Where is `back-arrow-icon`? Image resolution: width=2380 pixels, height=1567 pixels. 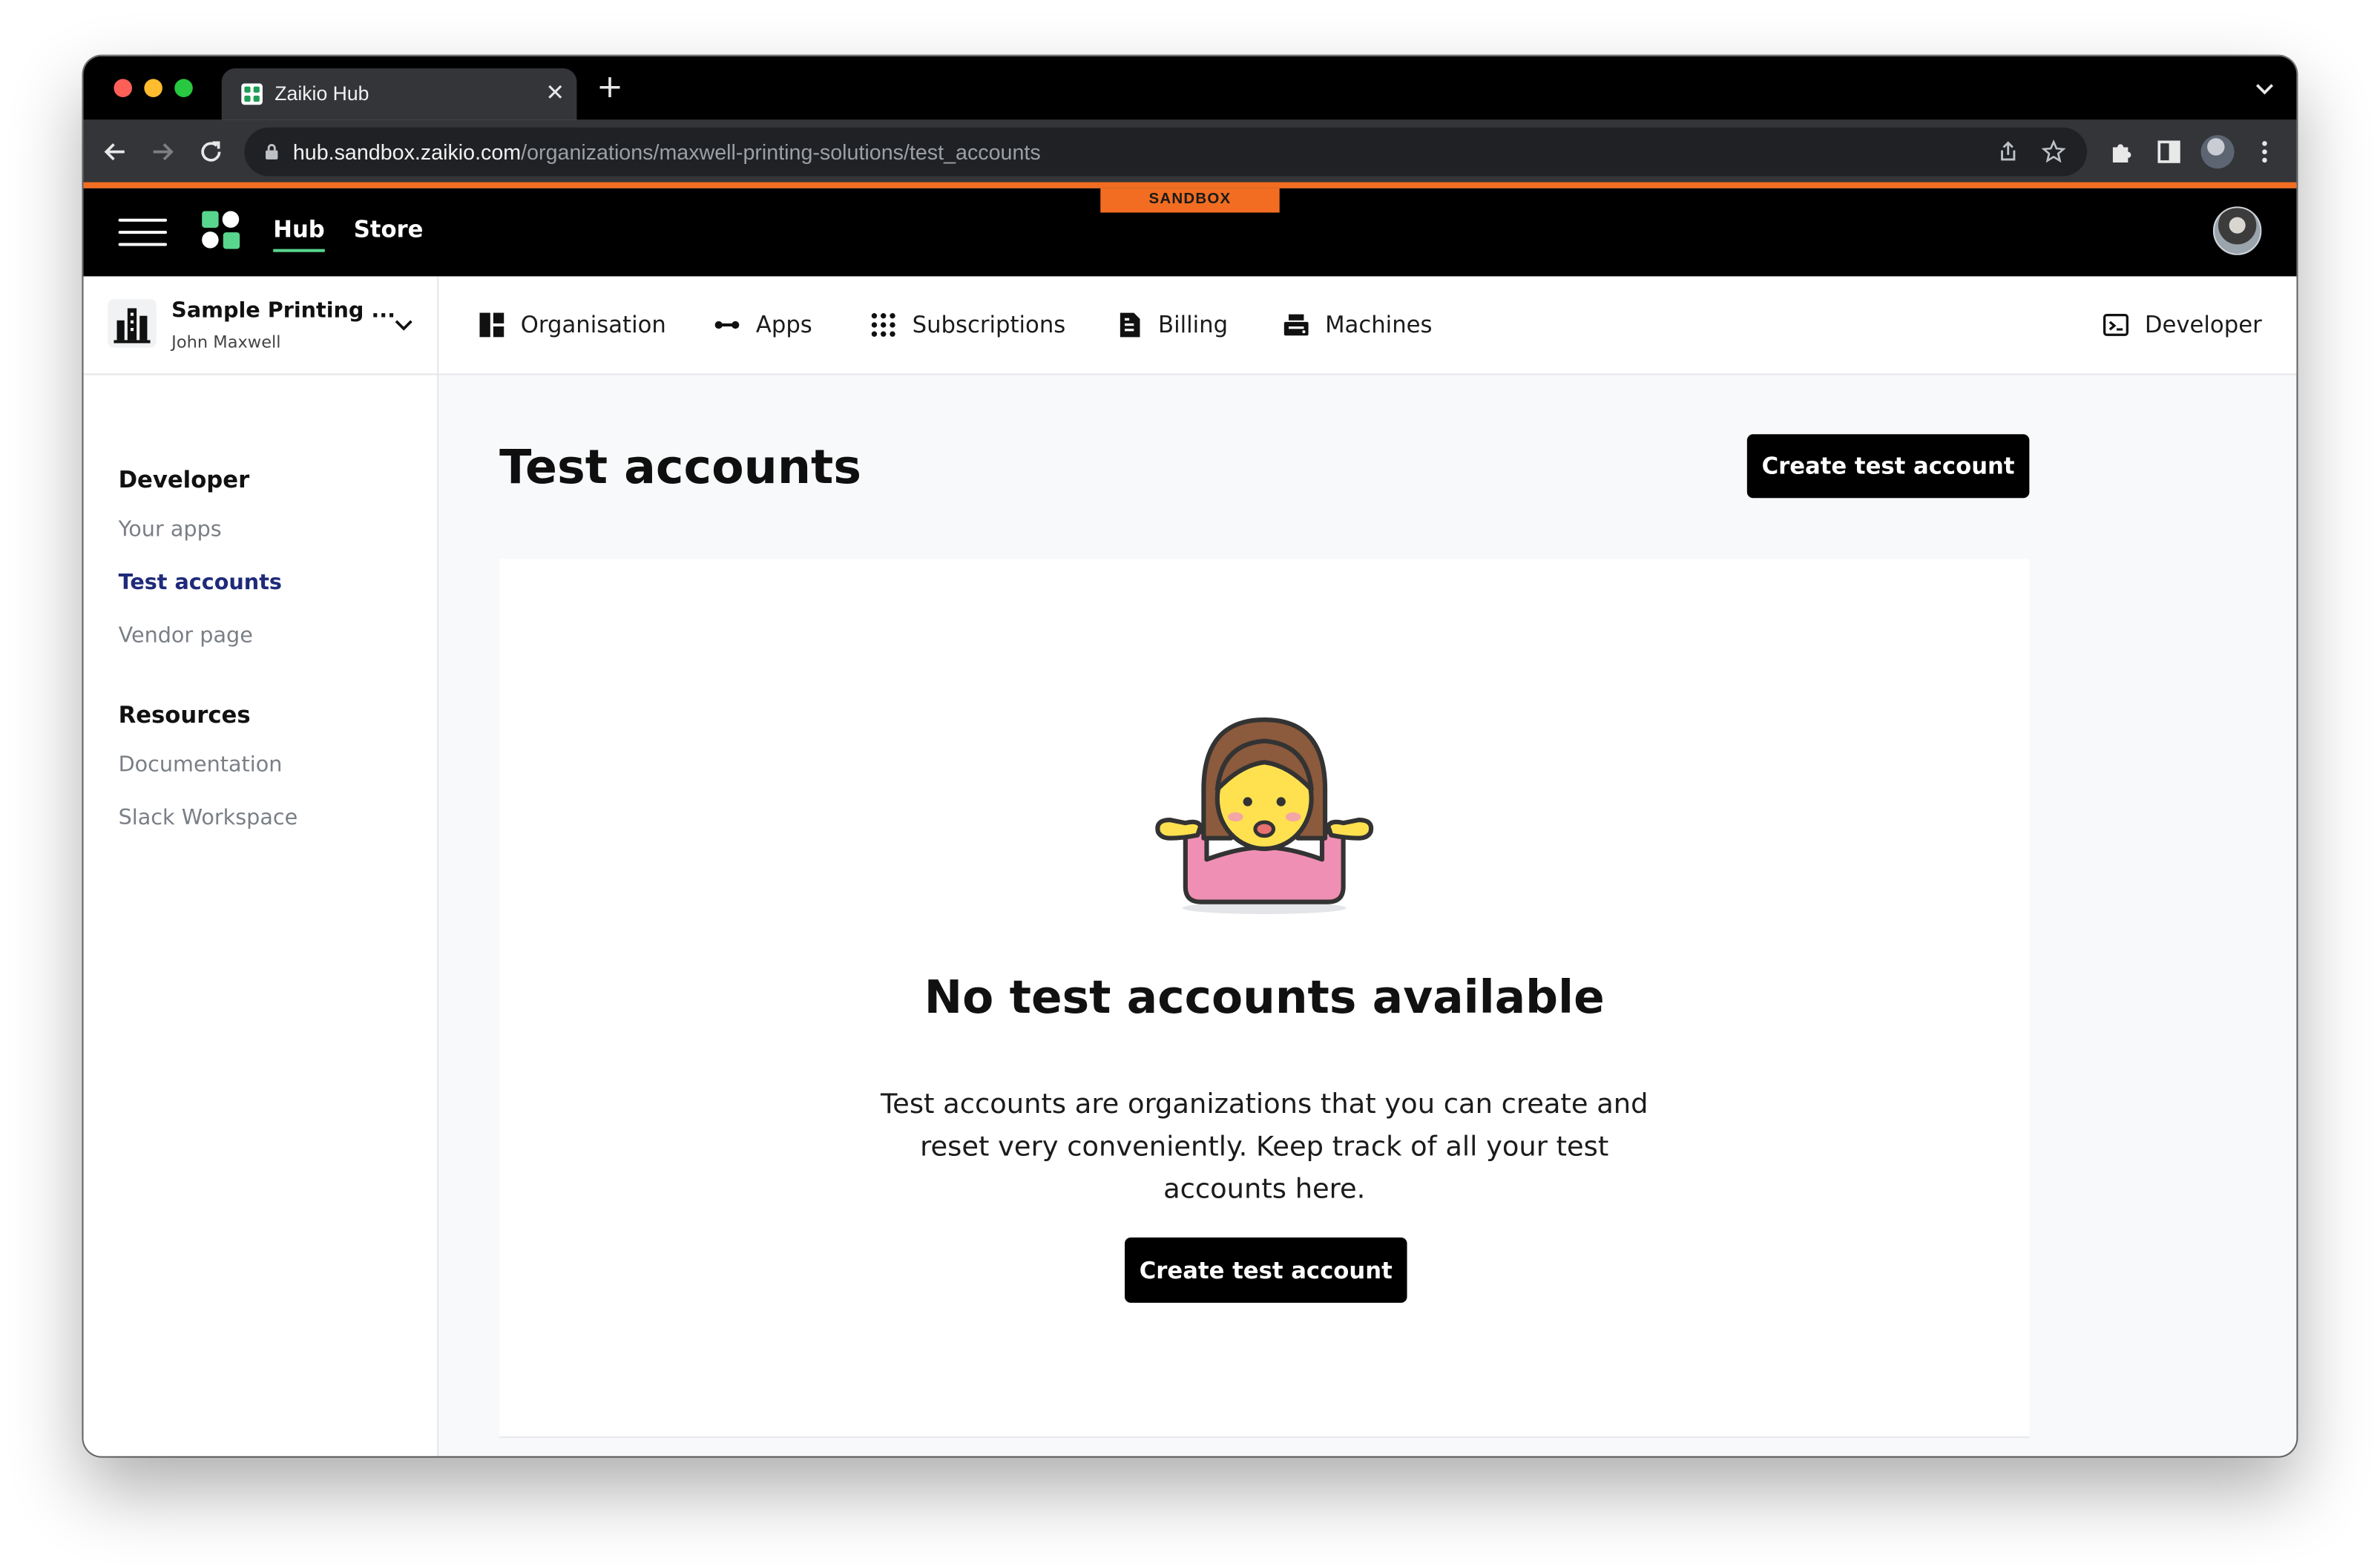
back-arrow-icon is located at coordinates (116, 152).